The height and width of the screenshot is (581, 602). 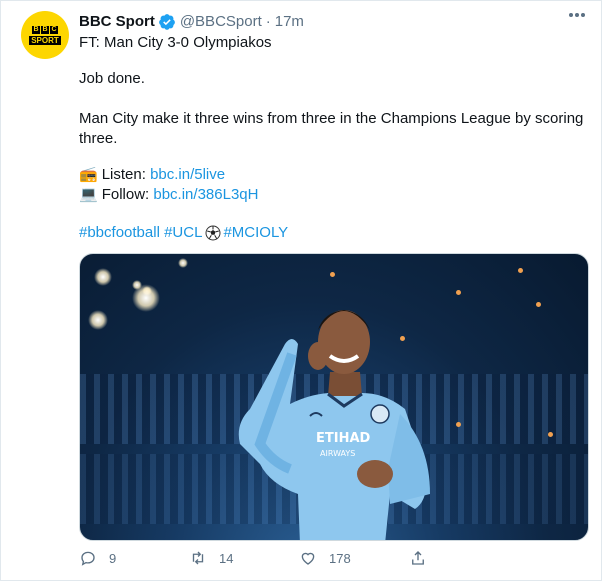 I want to click on svg-text: ETIHAD, so click(x=343, y=438).